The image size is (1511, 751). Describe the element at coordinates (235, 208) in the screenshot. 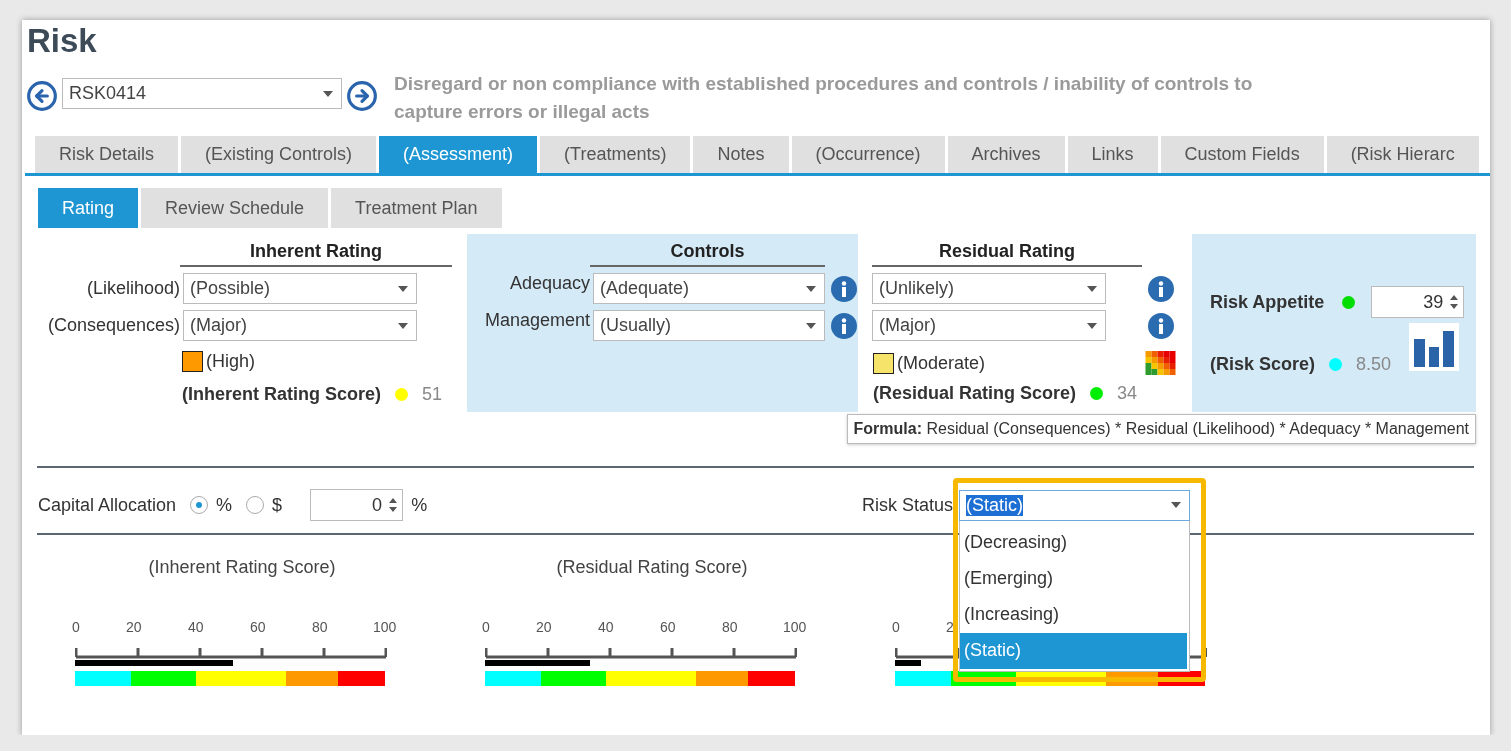

I see `sub-tab: Review Schedule` at that location.